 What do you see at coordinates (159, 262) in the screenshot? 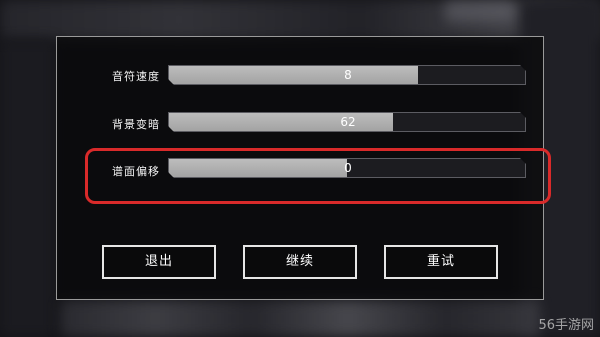
I see `exit-button: 退出` at bounding box center [159, 262].